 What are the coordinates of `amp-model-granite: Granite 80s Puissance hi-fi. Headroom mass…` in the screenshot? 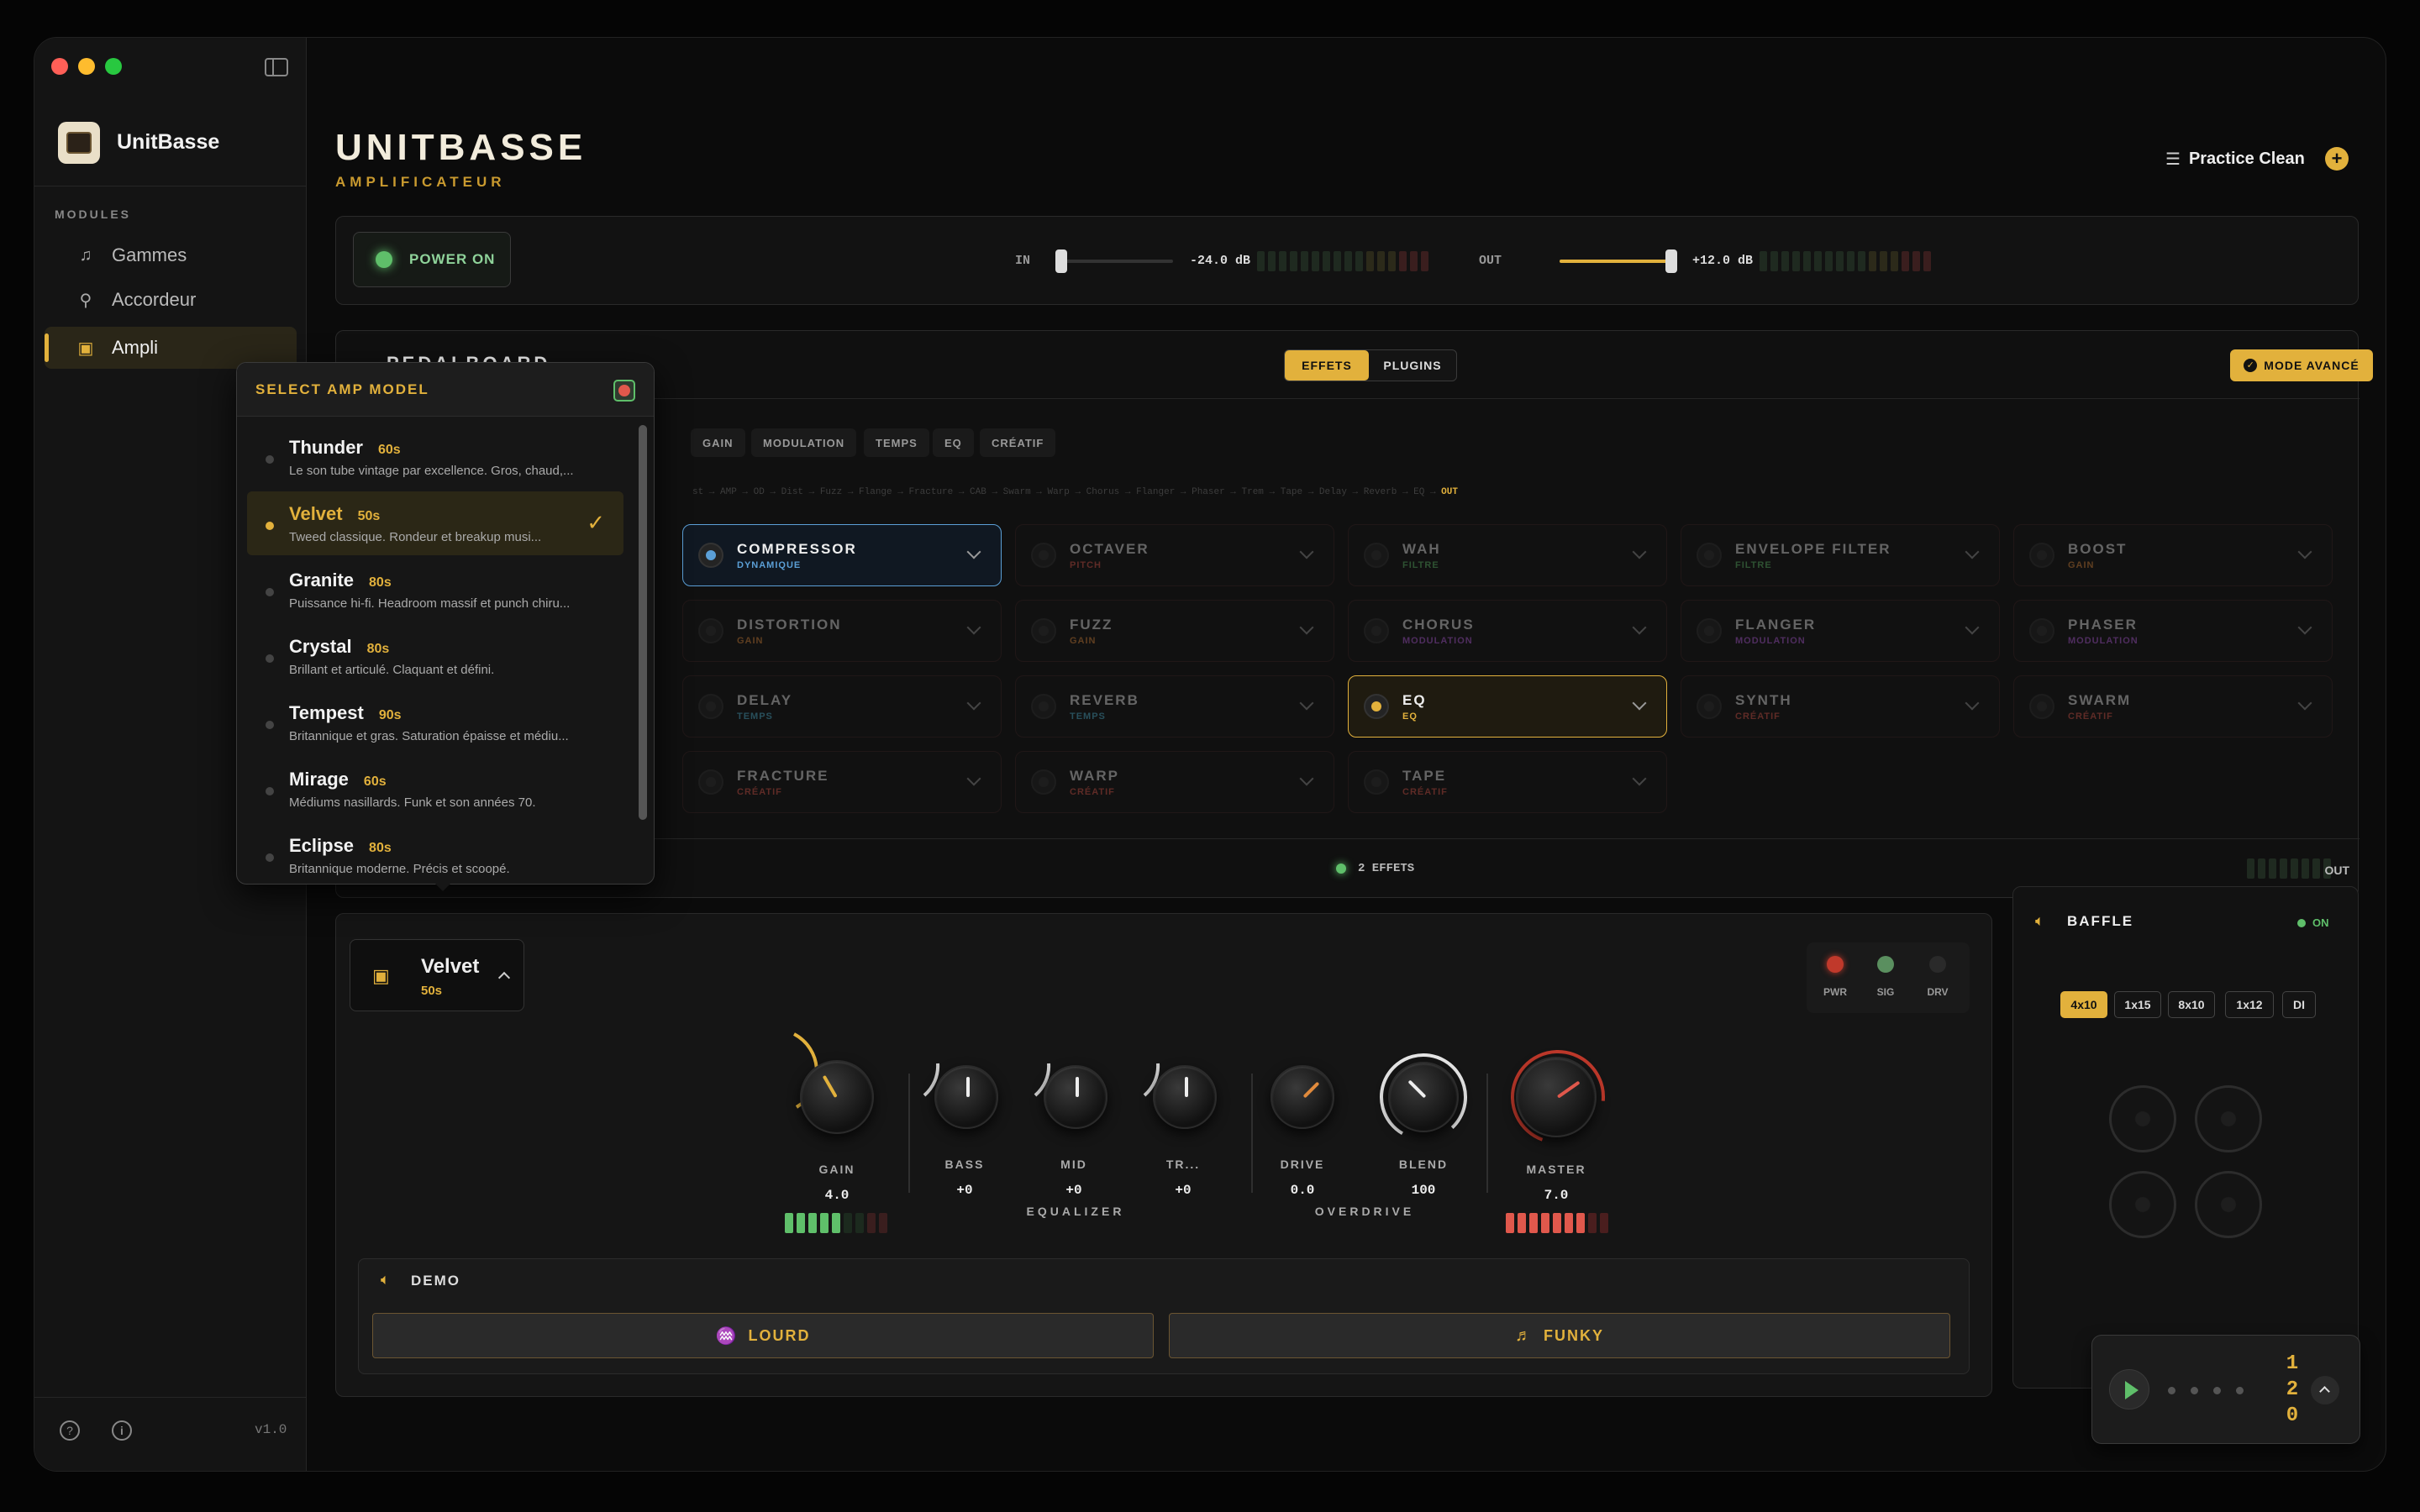 It's located at (435, 590).